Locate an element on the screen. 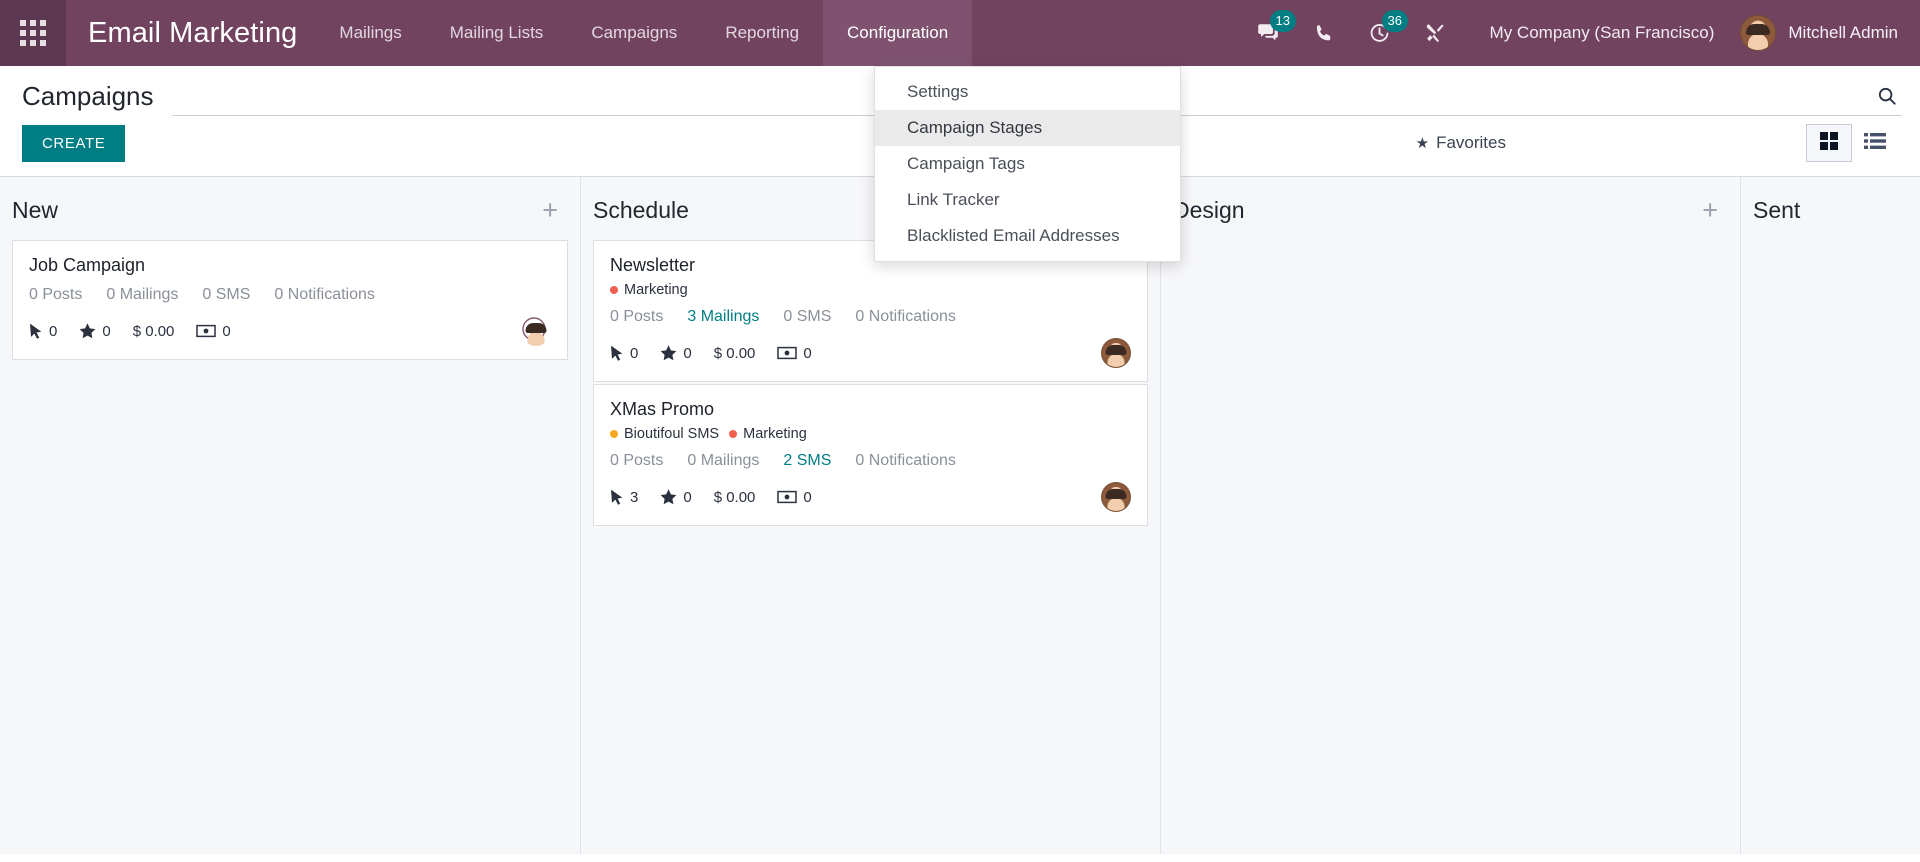 The height and width of the screenshot is (862, 1920). app-brand-title: Email Marketing is located at coordinates (193, 32).